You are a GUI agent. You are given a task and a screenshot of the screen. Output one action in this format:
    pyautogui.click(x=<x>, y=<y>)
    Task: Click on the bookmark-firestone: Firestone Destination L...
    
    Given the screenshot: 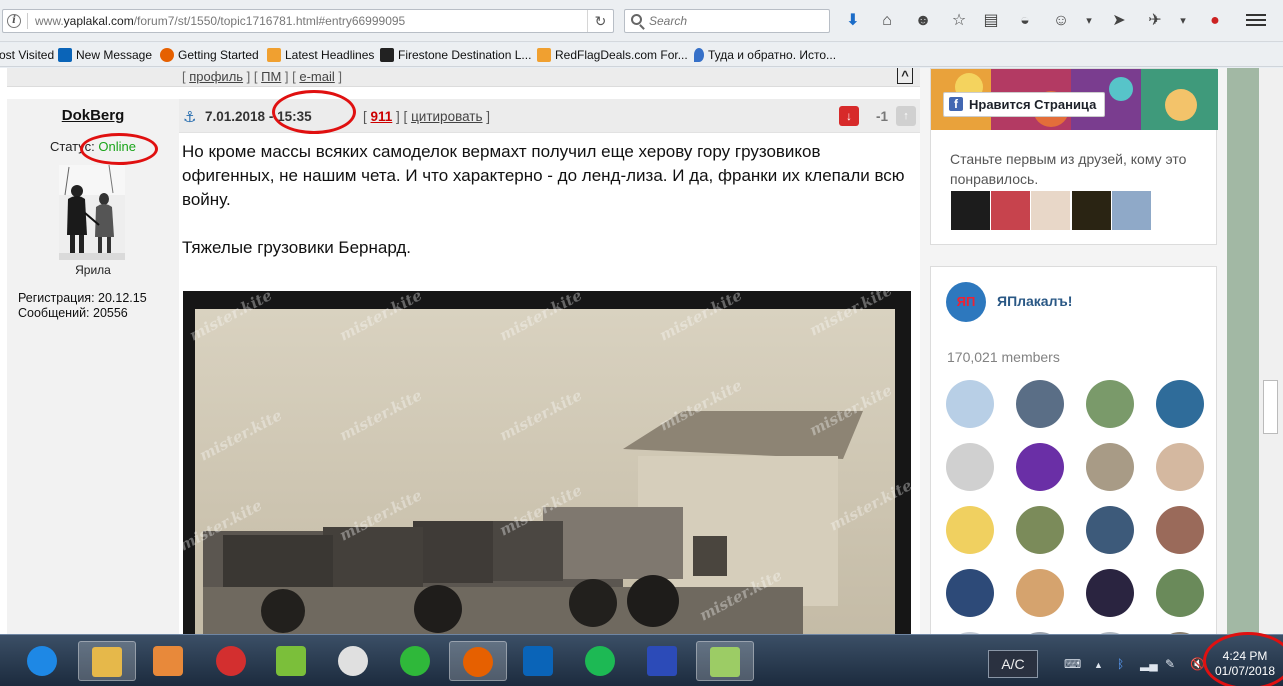 What is the action you would take?
    pyautogui.click(x=455, y=55)
    